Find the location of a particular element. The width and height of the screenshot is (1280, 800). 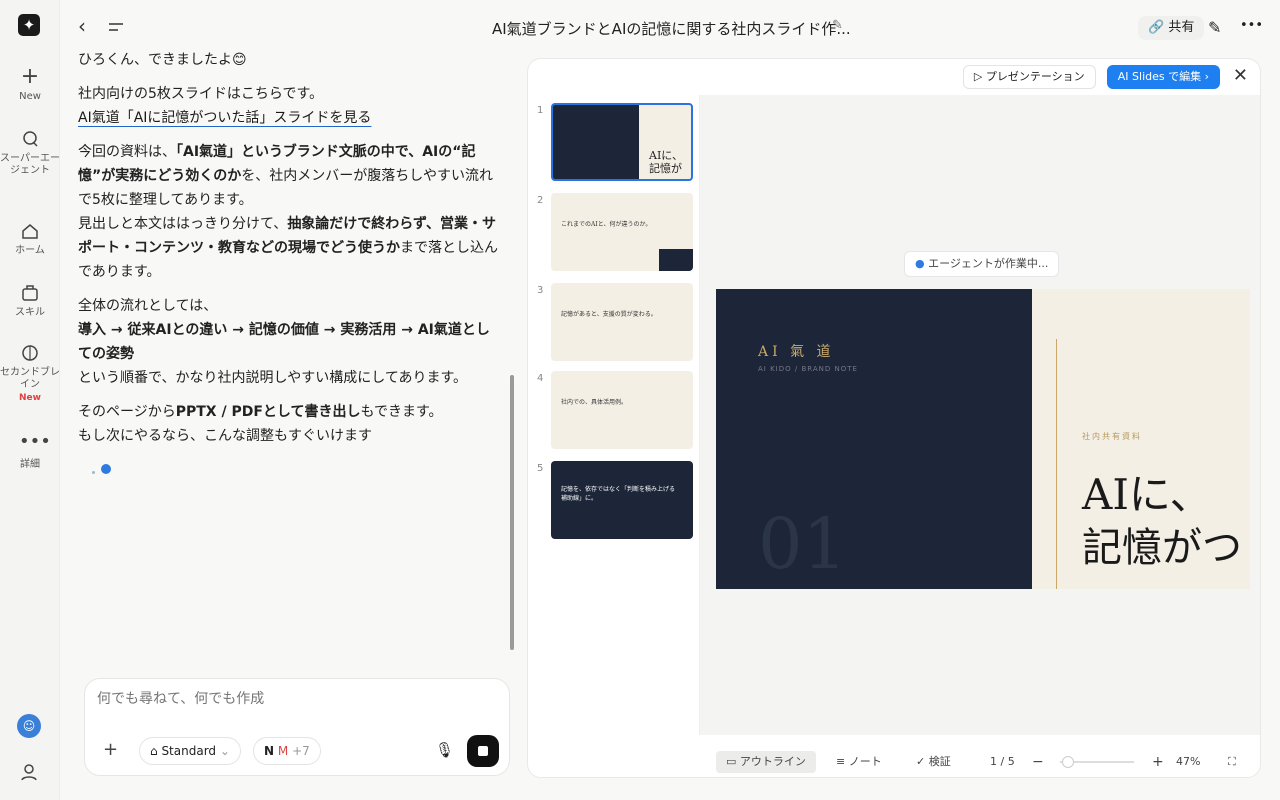

user-icon is located at coordinates (29, 772).